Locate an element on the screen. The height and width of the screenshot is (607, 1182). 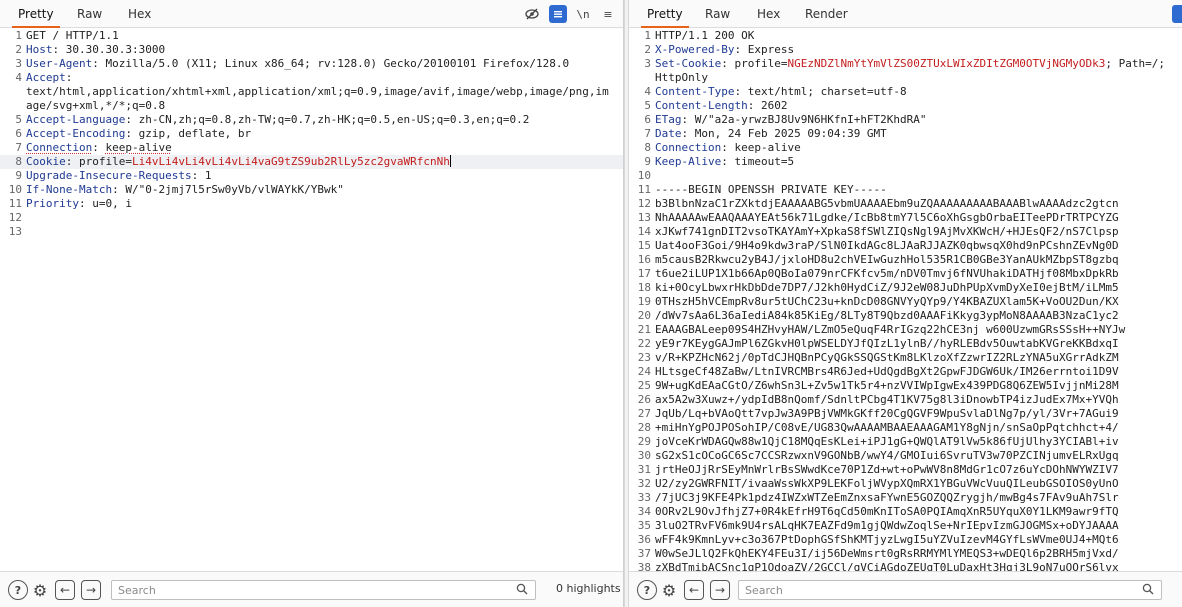
request-tab-pretty: Pretty is located at coordinates (36, 14).